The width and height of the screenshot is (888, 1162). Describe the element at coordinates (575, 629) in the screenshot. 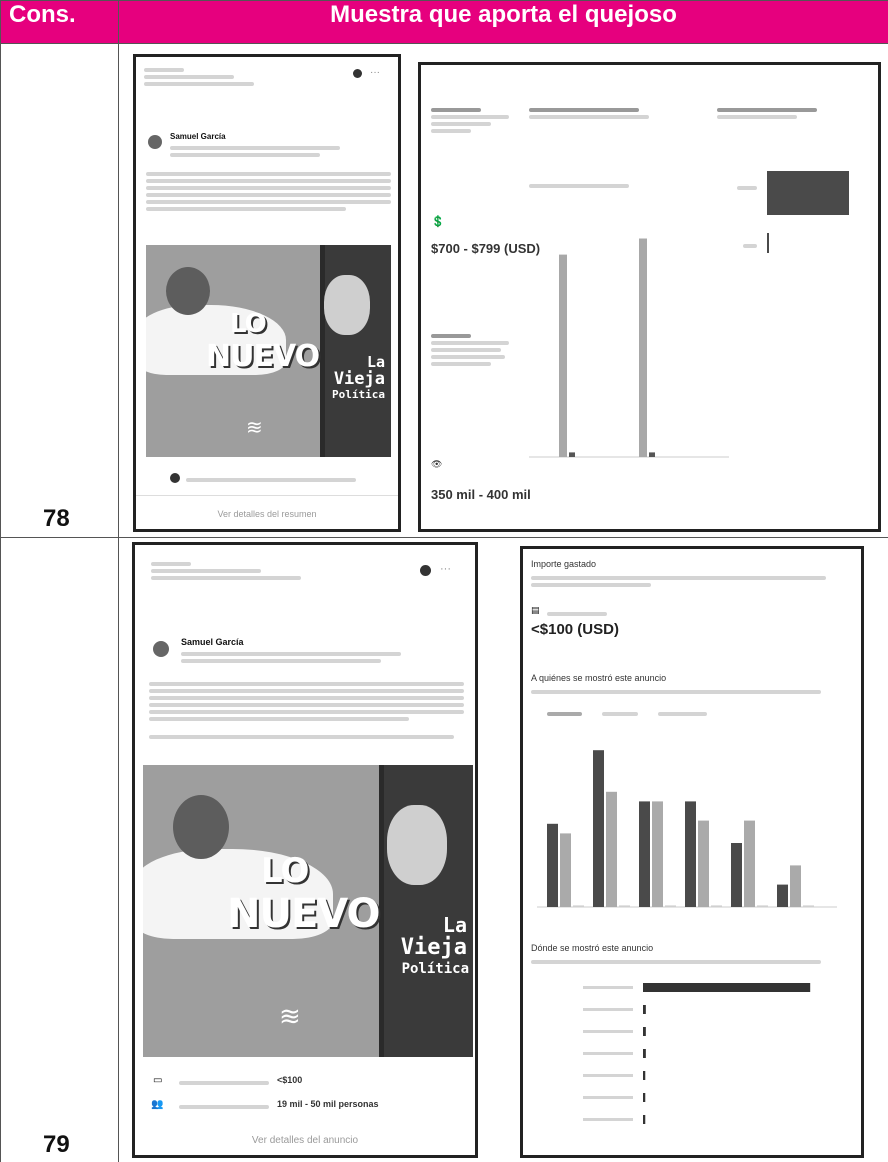

I see `spend-value: <$100 (USD)` at that location.